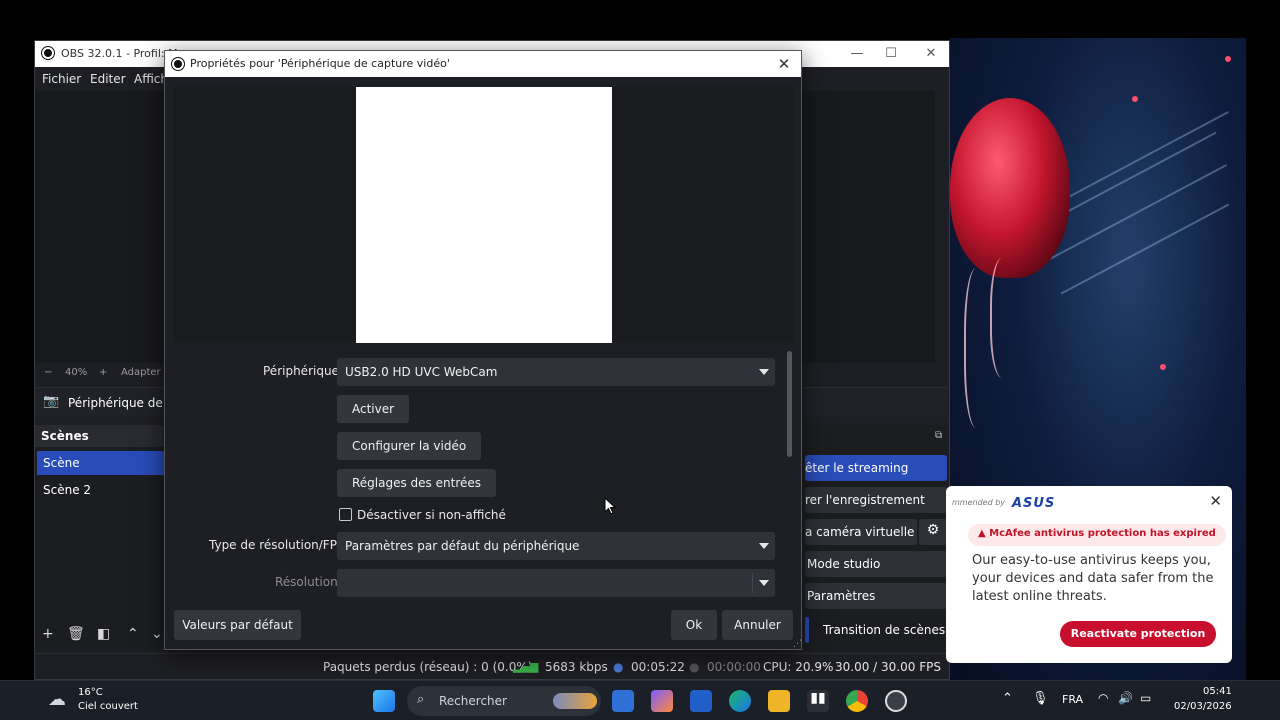  What do you see at coordinates (938, 435) in the screenshot?
I see `dock-icon: ⧉` at bounding box center [938, 435].